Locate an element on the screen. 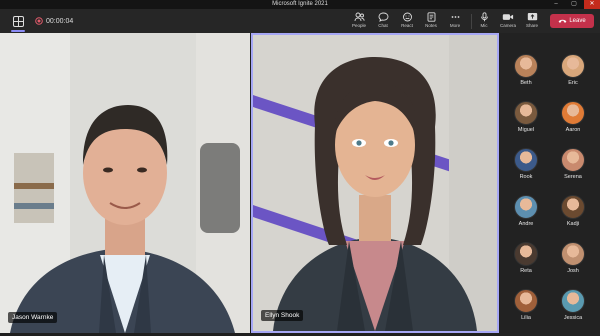 Image resolution: width=600 pixels, height=336 pixels. participant-name: Kadji is located at coordinates (573, 224).